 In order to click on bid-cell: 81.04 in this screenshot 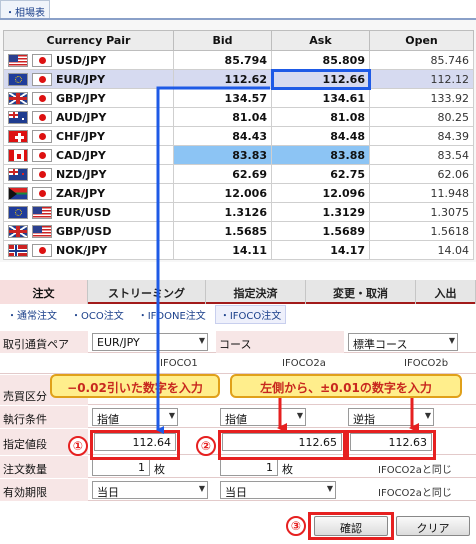, I will do `click(222, 117)`.